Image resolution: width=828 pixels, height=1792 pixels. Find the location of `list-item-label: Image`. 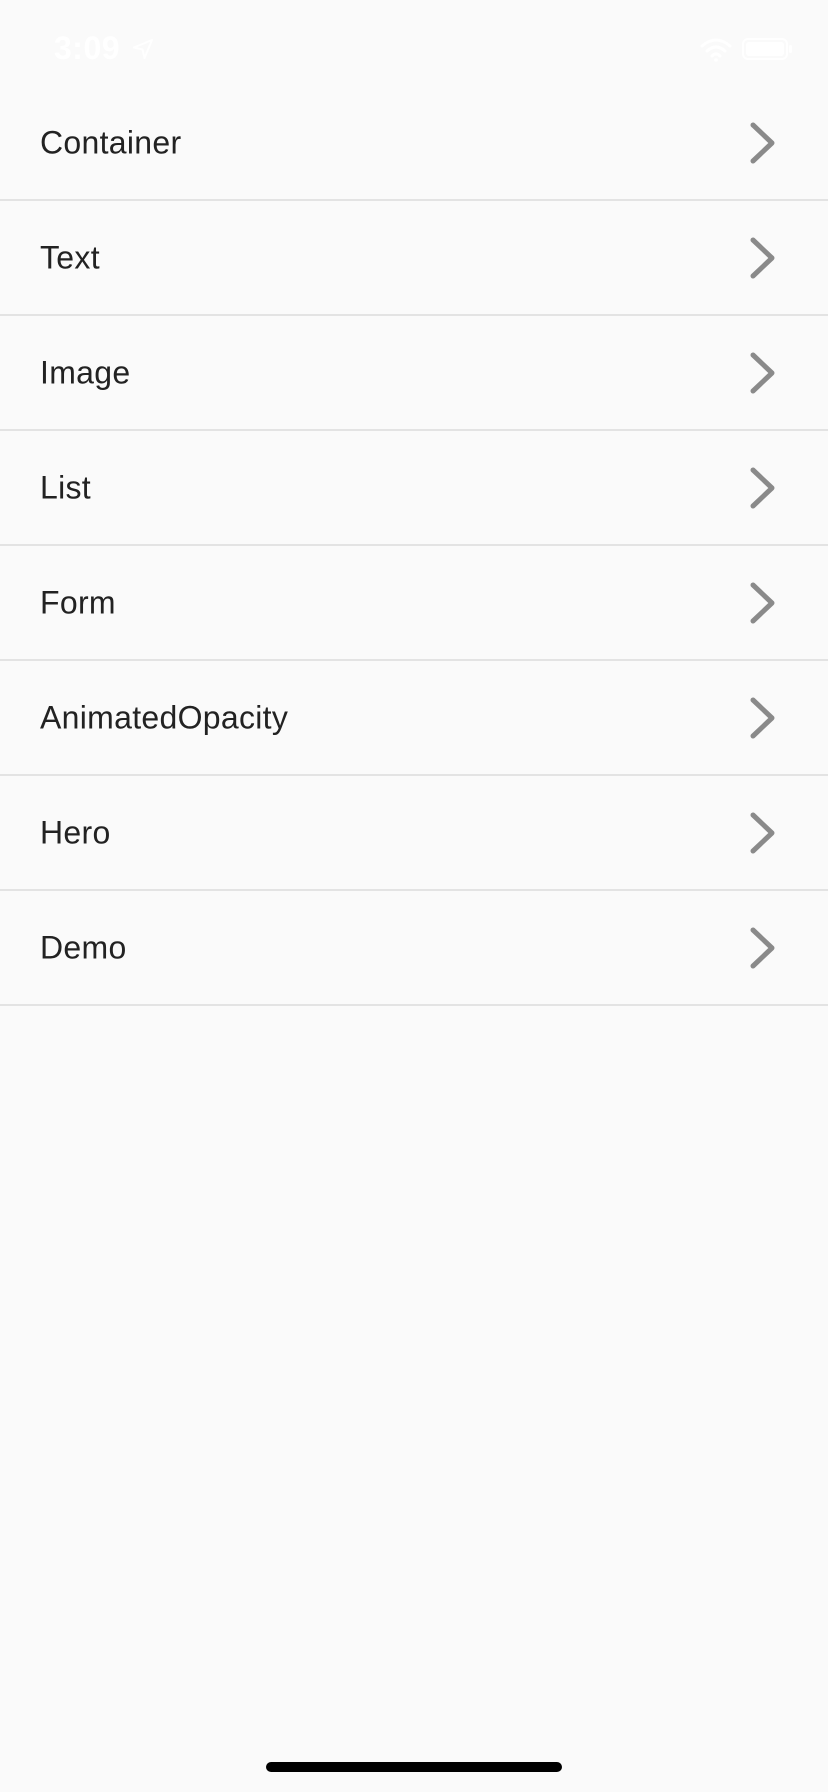

list-item-label: Image is located at coordinates (85, 372).